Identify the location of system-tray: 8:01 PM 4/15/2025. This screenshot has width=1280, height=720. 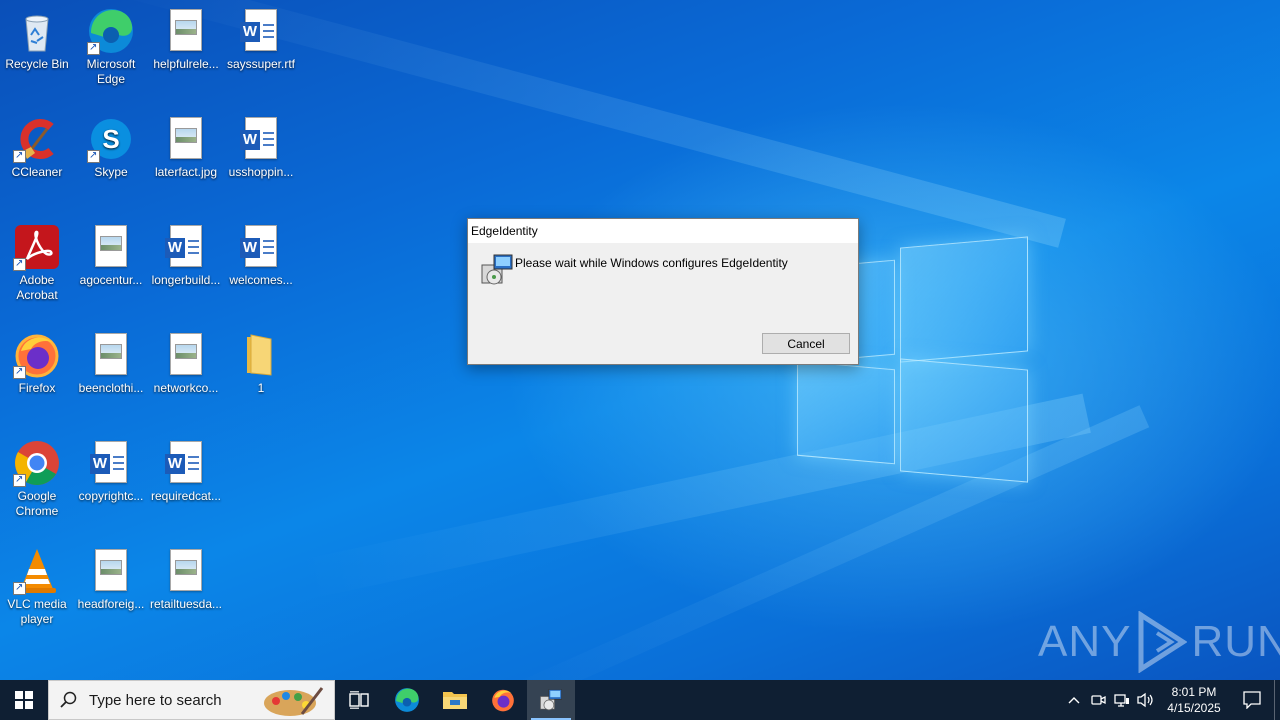
(1171, 700).